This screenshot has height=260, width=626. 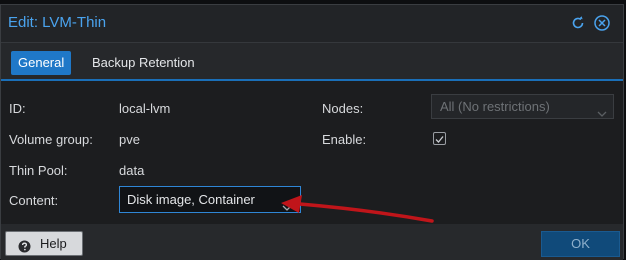 I want to click on help-button: Help, so click(x=44, y=243).